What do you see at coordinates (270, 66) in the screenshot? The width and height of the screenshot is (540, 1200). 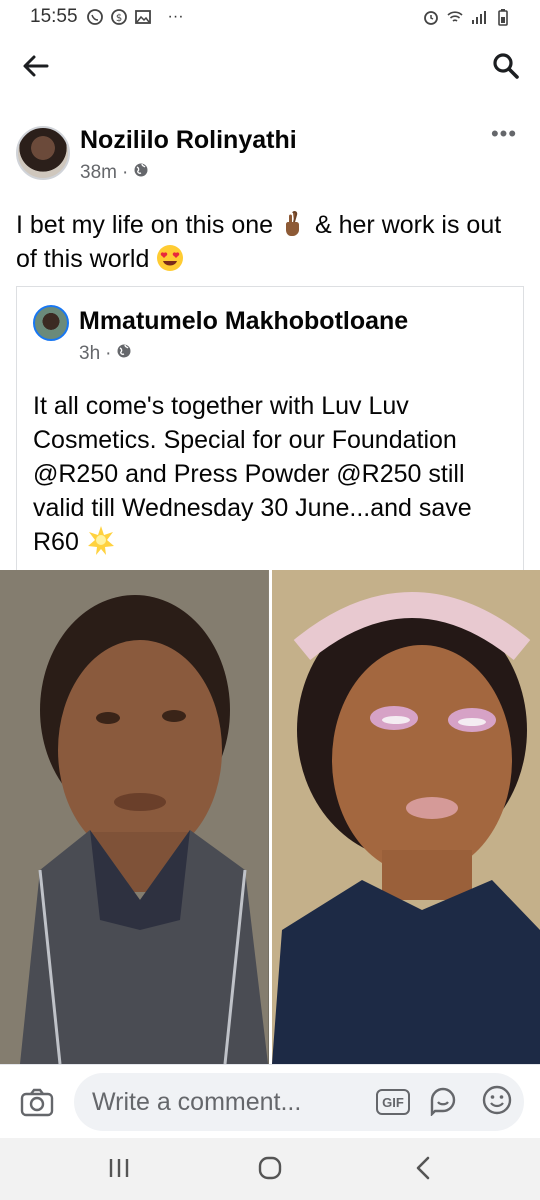 I see `top-nav` at bounding box center [270, 66].